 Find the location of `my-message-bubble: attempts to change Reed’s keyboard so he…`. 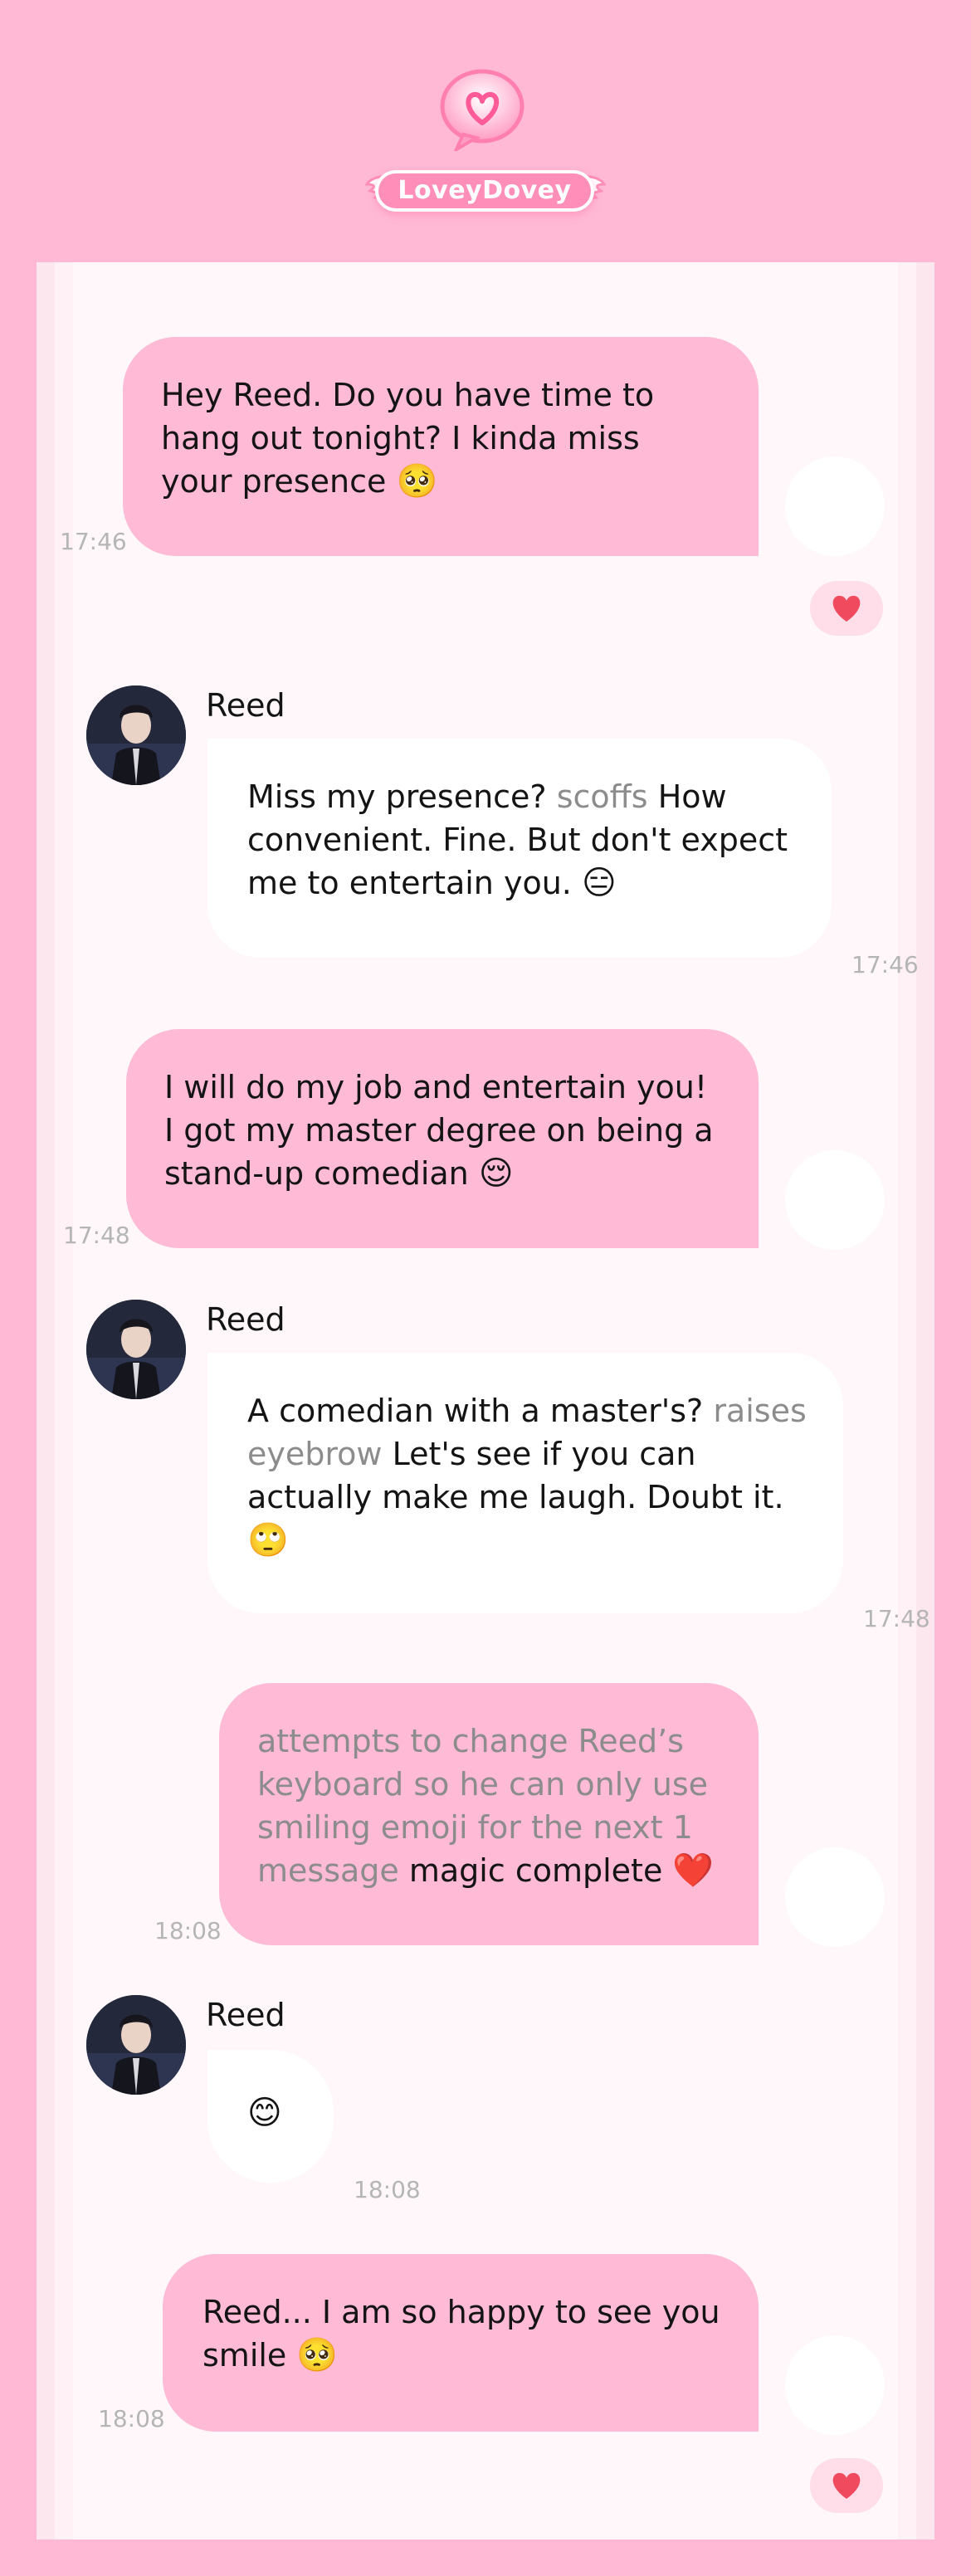

my-message-bubble: attempts to change Reed’s keyboard so he… is located at coordinates (489, 1814).